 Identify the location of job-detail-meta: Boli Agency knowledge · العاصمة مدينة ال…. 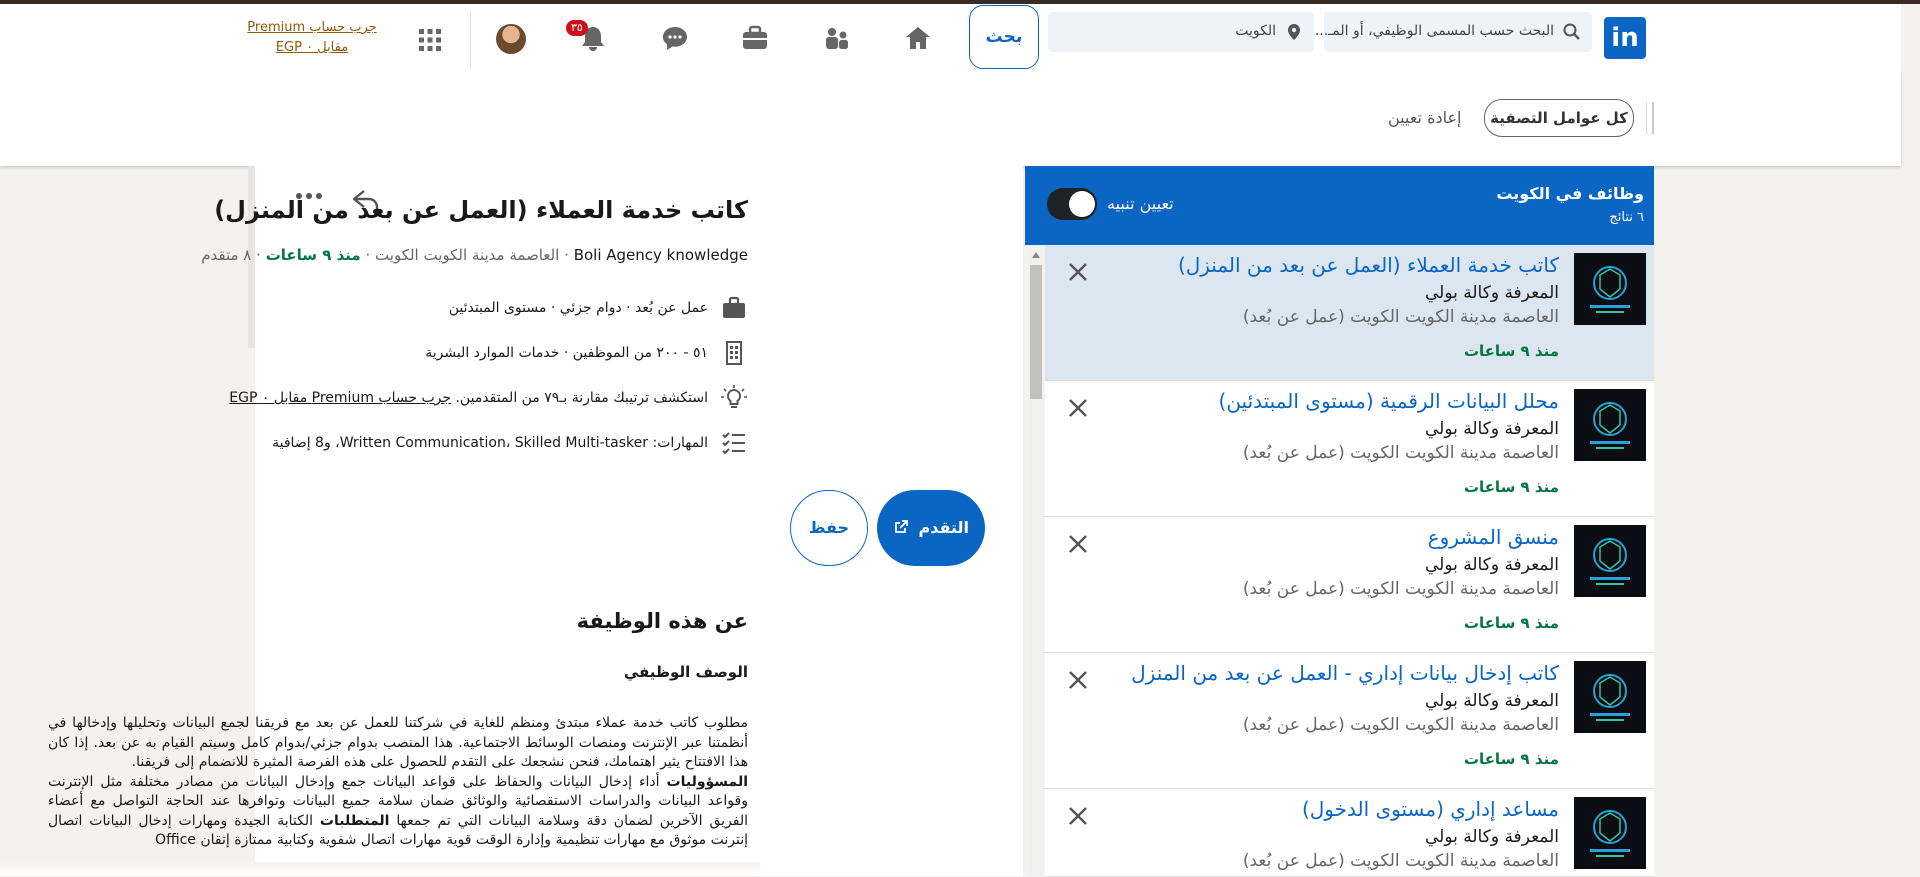
(474, 255).